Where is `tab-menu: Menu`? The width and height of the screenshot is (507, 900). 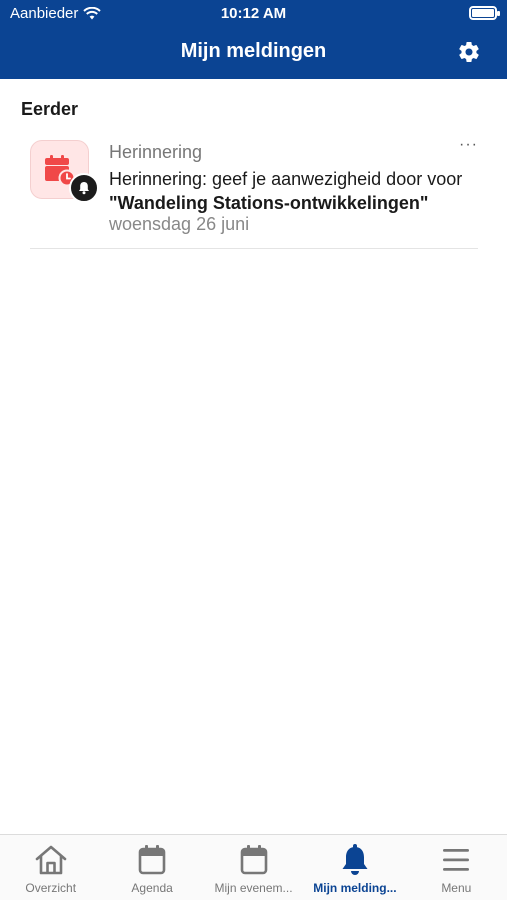
tab-menu: Menu is located at coordinates (456, 867).